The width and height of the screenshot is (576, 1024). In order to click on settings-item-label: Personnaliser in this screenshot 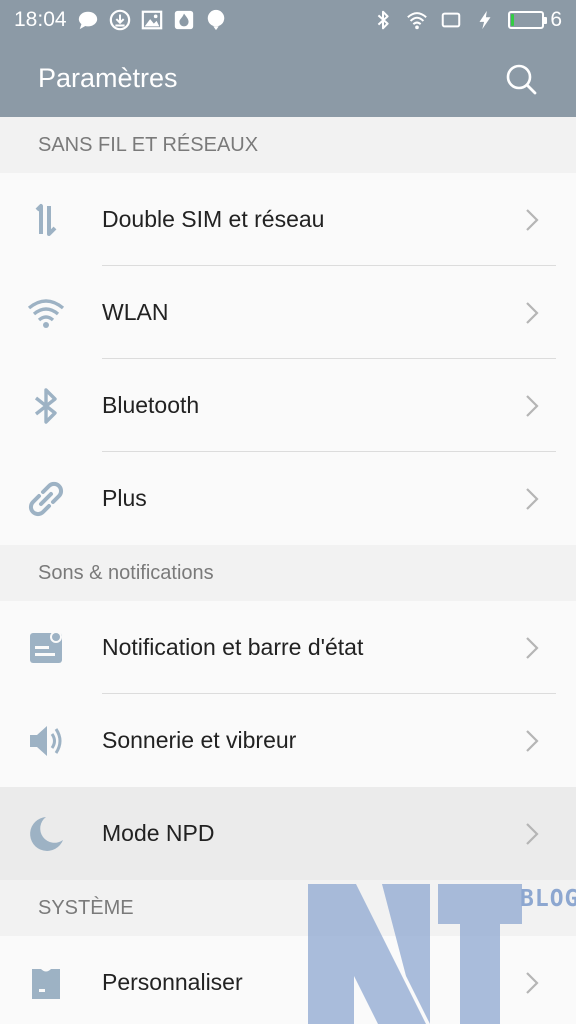, I will do `click(172, 982)`.